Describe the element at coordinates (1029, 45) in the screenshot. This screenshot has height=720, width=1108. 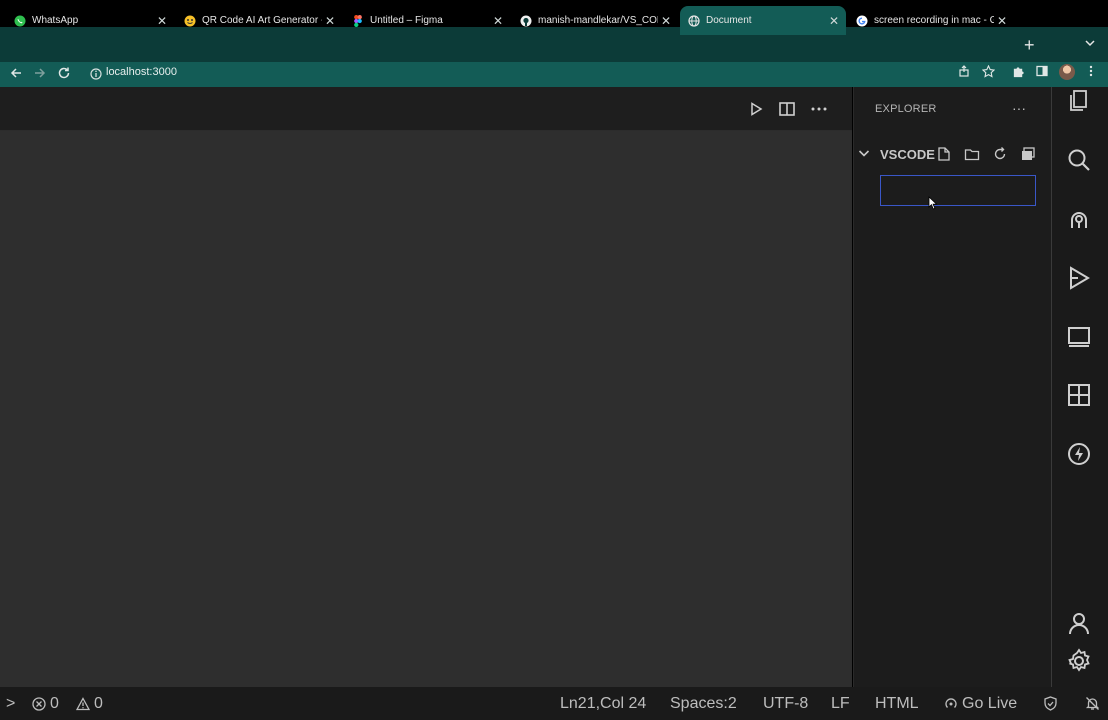
I see `new-tab-button: +` at that location.